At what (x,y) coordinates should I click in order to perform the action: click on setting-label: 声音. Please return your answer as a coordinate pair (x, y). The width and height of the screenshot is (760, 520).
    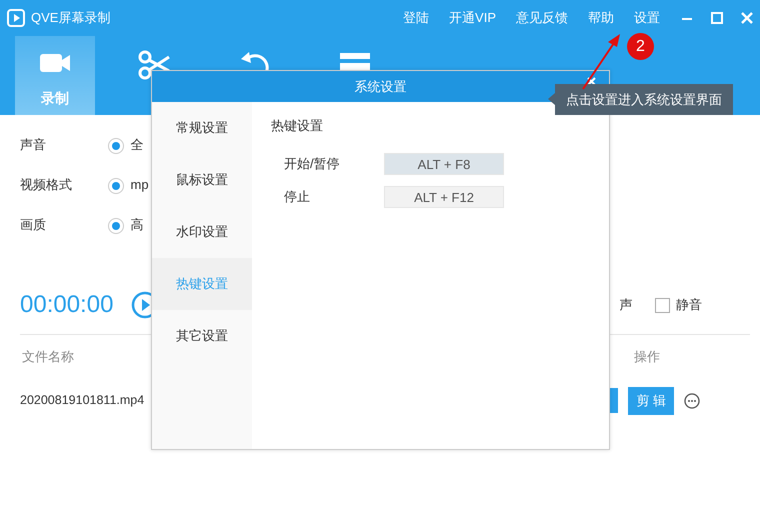
    Looking at the image, I should click on (33, 145).